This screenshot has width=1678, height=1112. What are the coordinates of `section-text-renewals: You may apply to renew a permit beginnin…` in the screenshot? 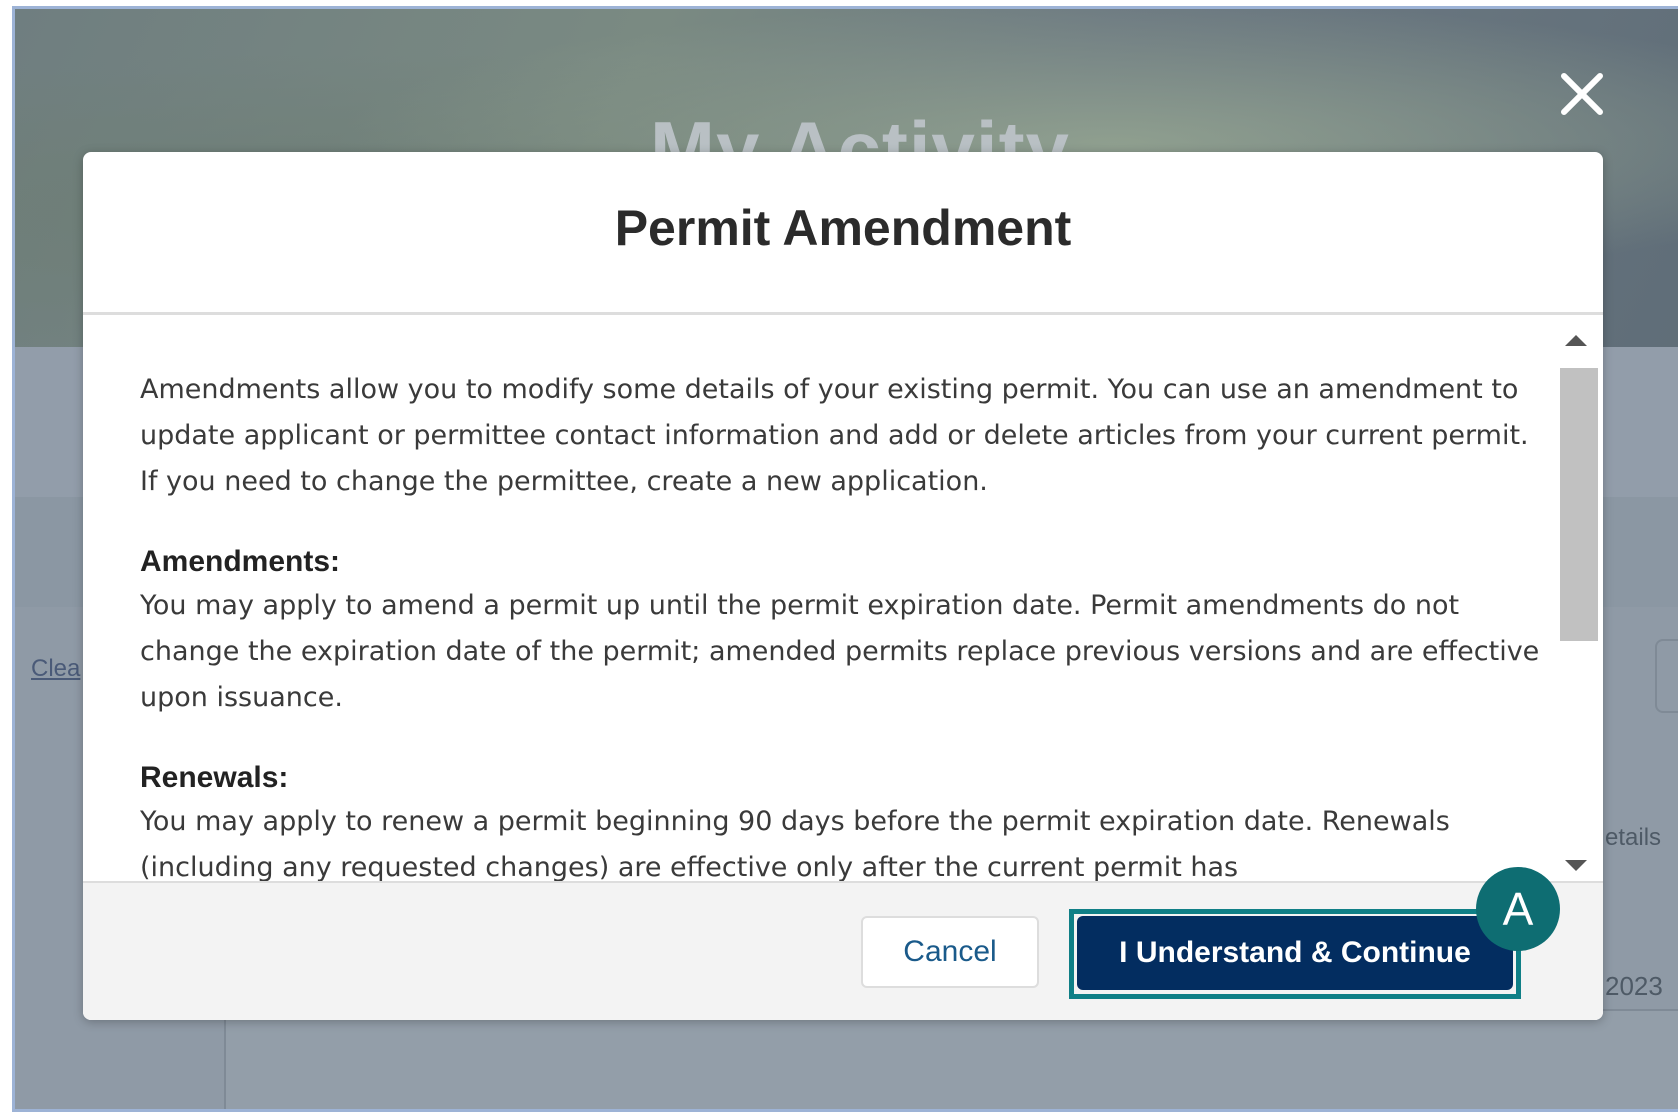 It's located at (795, 844).